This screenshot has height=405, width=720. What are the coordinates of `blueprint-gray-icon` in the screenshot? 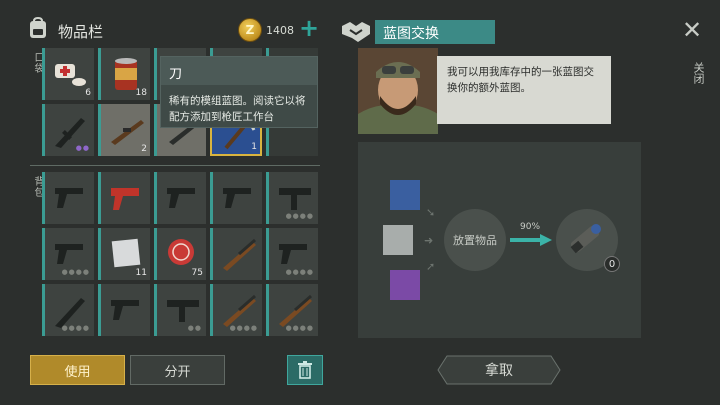 It's located at (398, 240).